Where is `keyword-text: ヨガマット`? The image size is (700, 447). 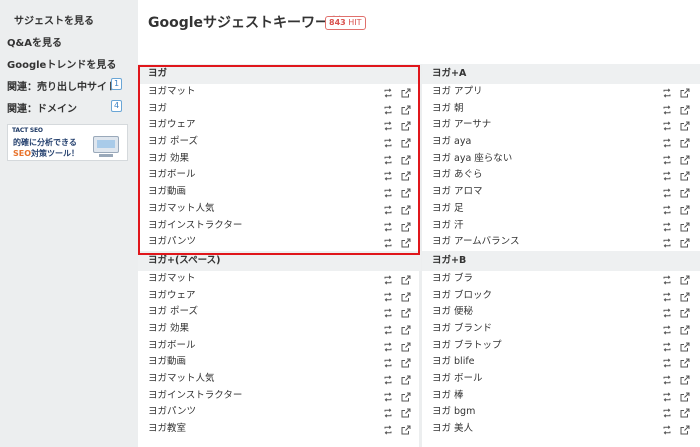
keyword-text: ヨガマット is located at coordinates (172, 91).